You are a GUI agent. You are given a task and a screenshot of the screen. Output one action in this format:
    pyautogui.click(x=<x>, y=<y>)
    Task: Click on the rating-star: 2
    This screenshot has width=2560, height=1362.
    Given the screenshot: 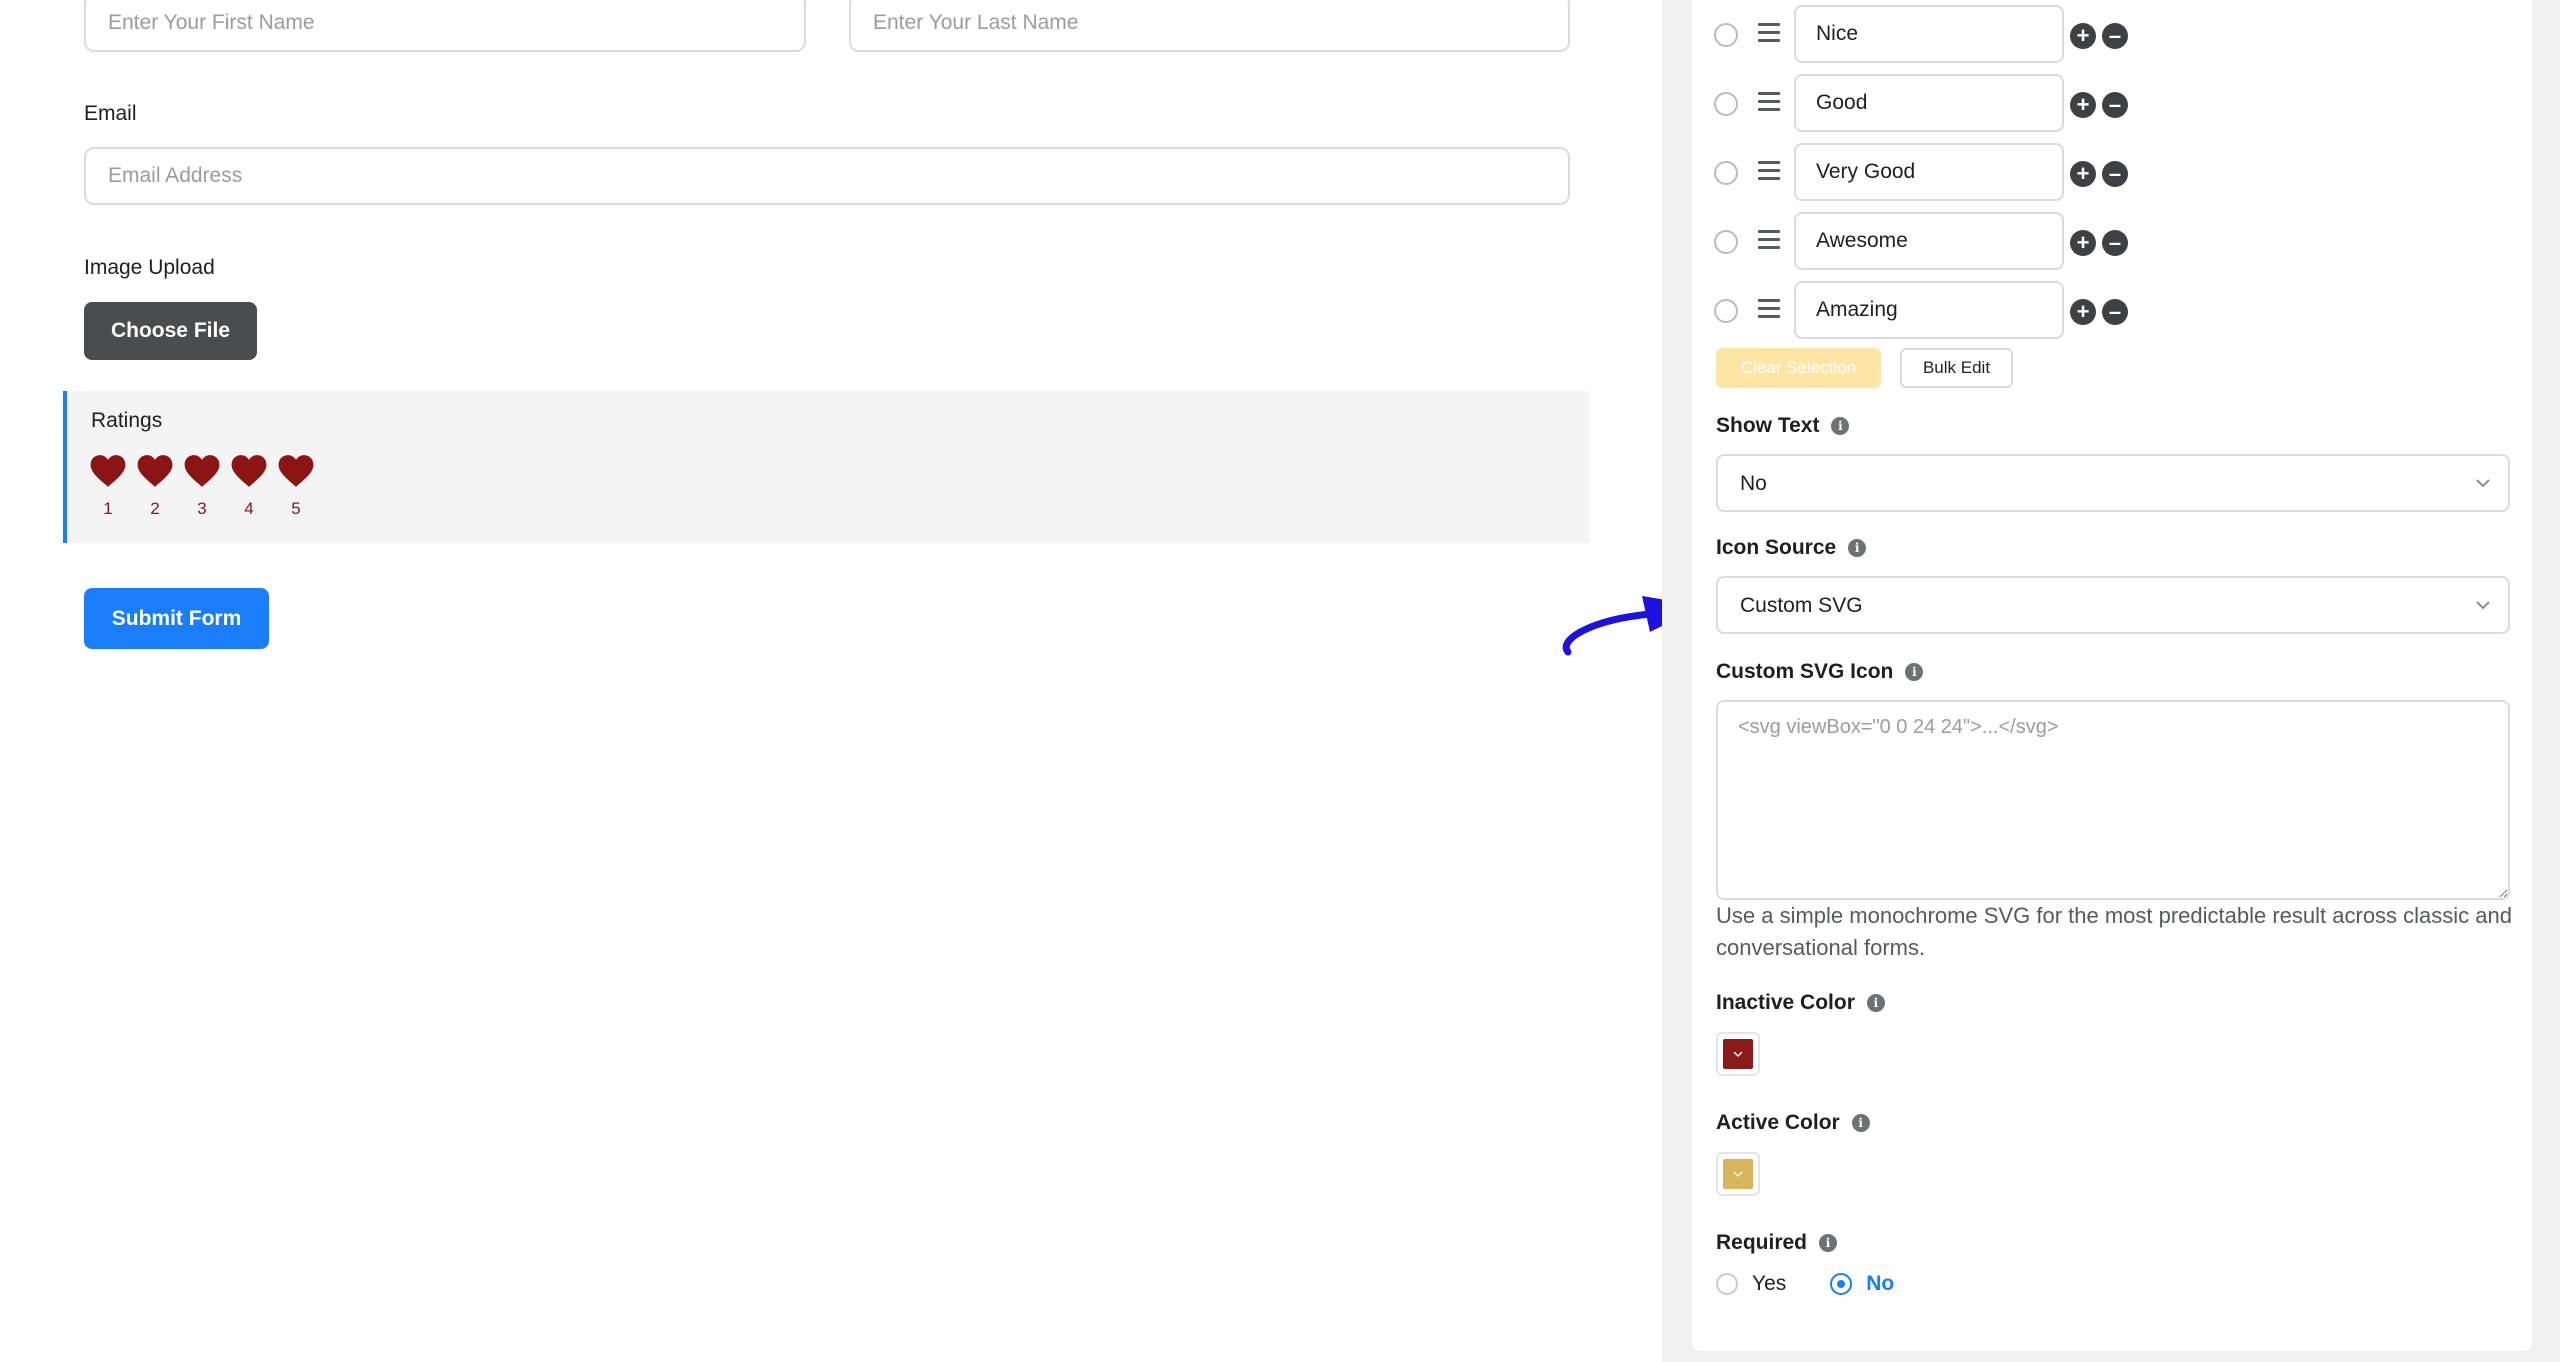 What is the action you would take?
    pyautogui.click(x=155, y=486)
    